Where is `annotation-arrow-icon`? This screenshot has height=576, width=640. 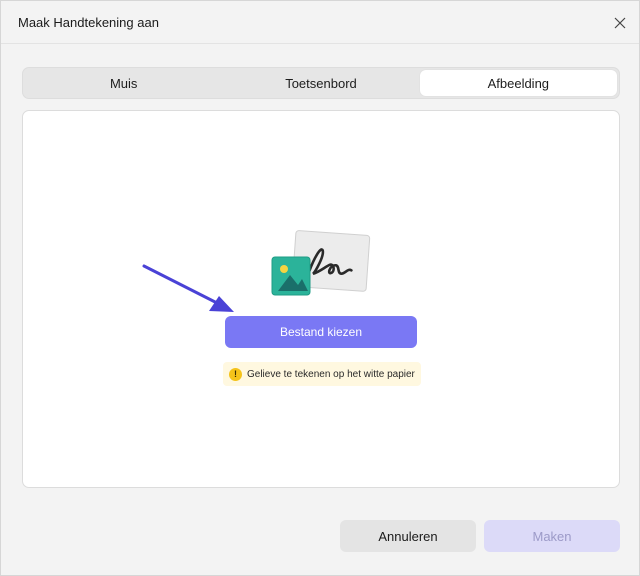
annotation-arrow-icon is located at coordinates (188, 288).